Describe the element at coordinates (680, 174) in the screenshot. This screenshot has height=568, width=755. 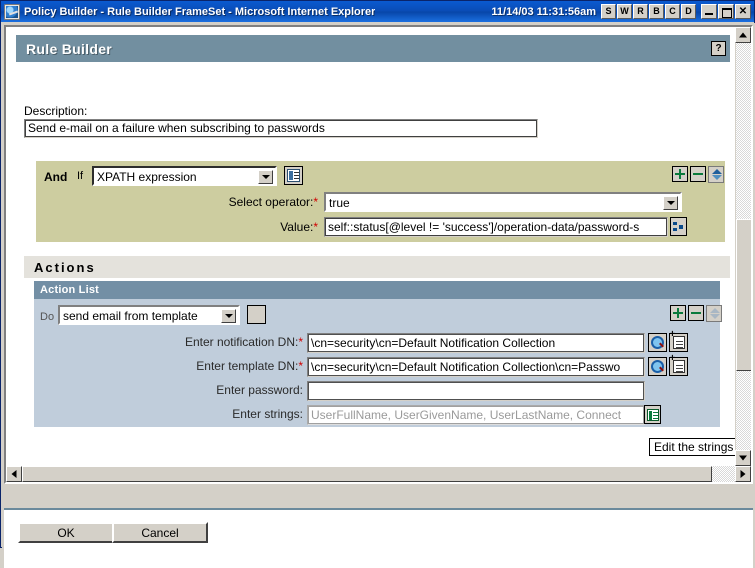
I see `add-condition-button` at that location.